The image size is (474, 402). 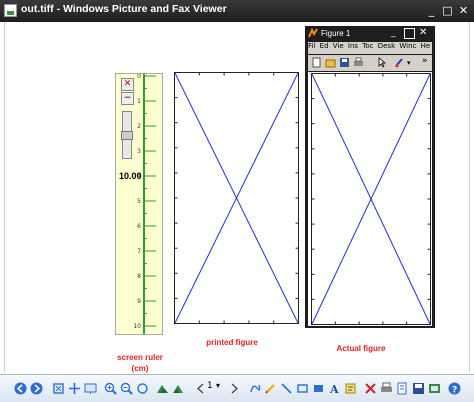 What do you see at coordinates (409, 33) in the screenshot?
I see `figure-maximize-button` at bounding box center [409, 33].